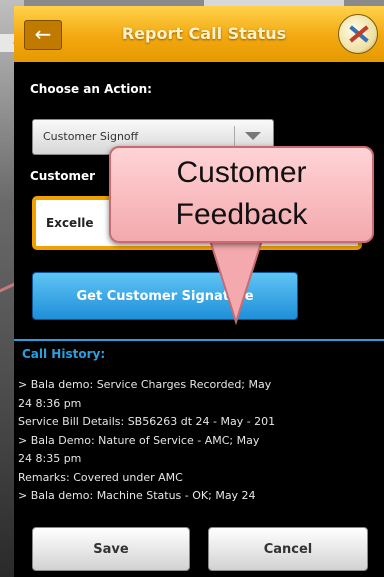  I want to click on callout-bubble: Customer Feedback, so click(241, 194).